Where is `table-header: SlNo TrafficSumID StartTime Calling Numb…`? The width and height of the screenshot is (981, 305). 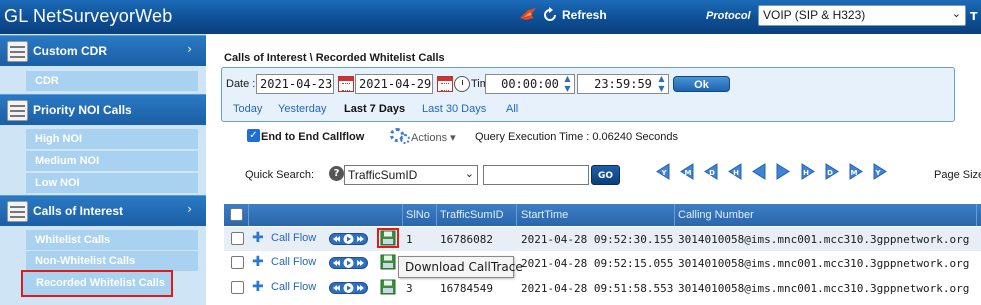 table-header: SlNo TrafficSumID StartTime Calling Numb… is located at coordinates (602, 215).